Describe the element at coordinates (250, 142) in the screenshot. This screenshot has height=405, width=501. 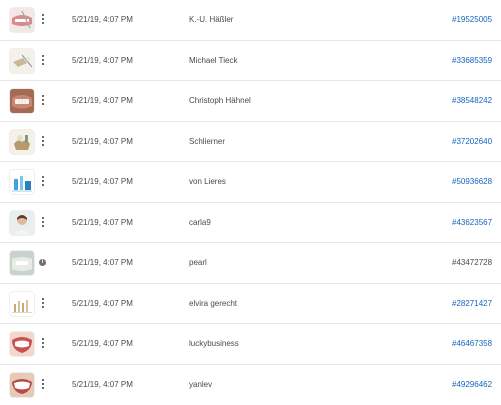
I see `list-item: 5/21/19, 4:07 PM Schlierner #37202640` at that location.